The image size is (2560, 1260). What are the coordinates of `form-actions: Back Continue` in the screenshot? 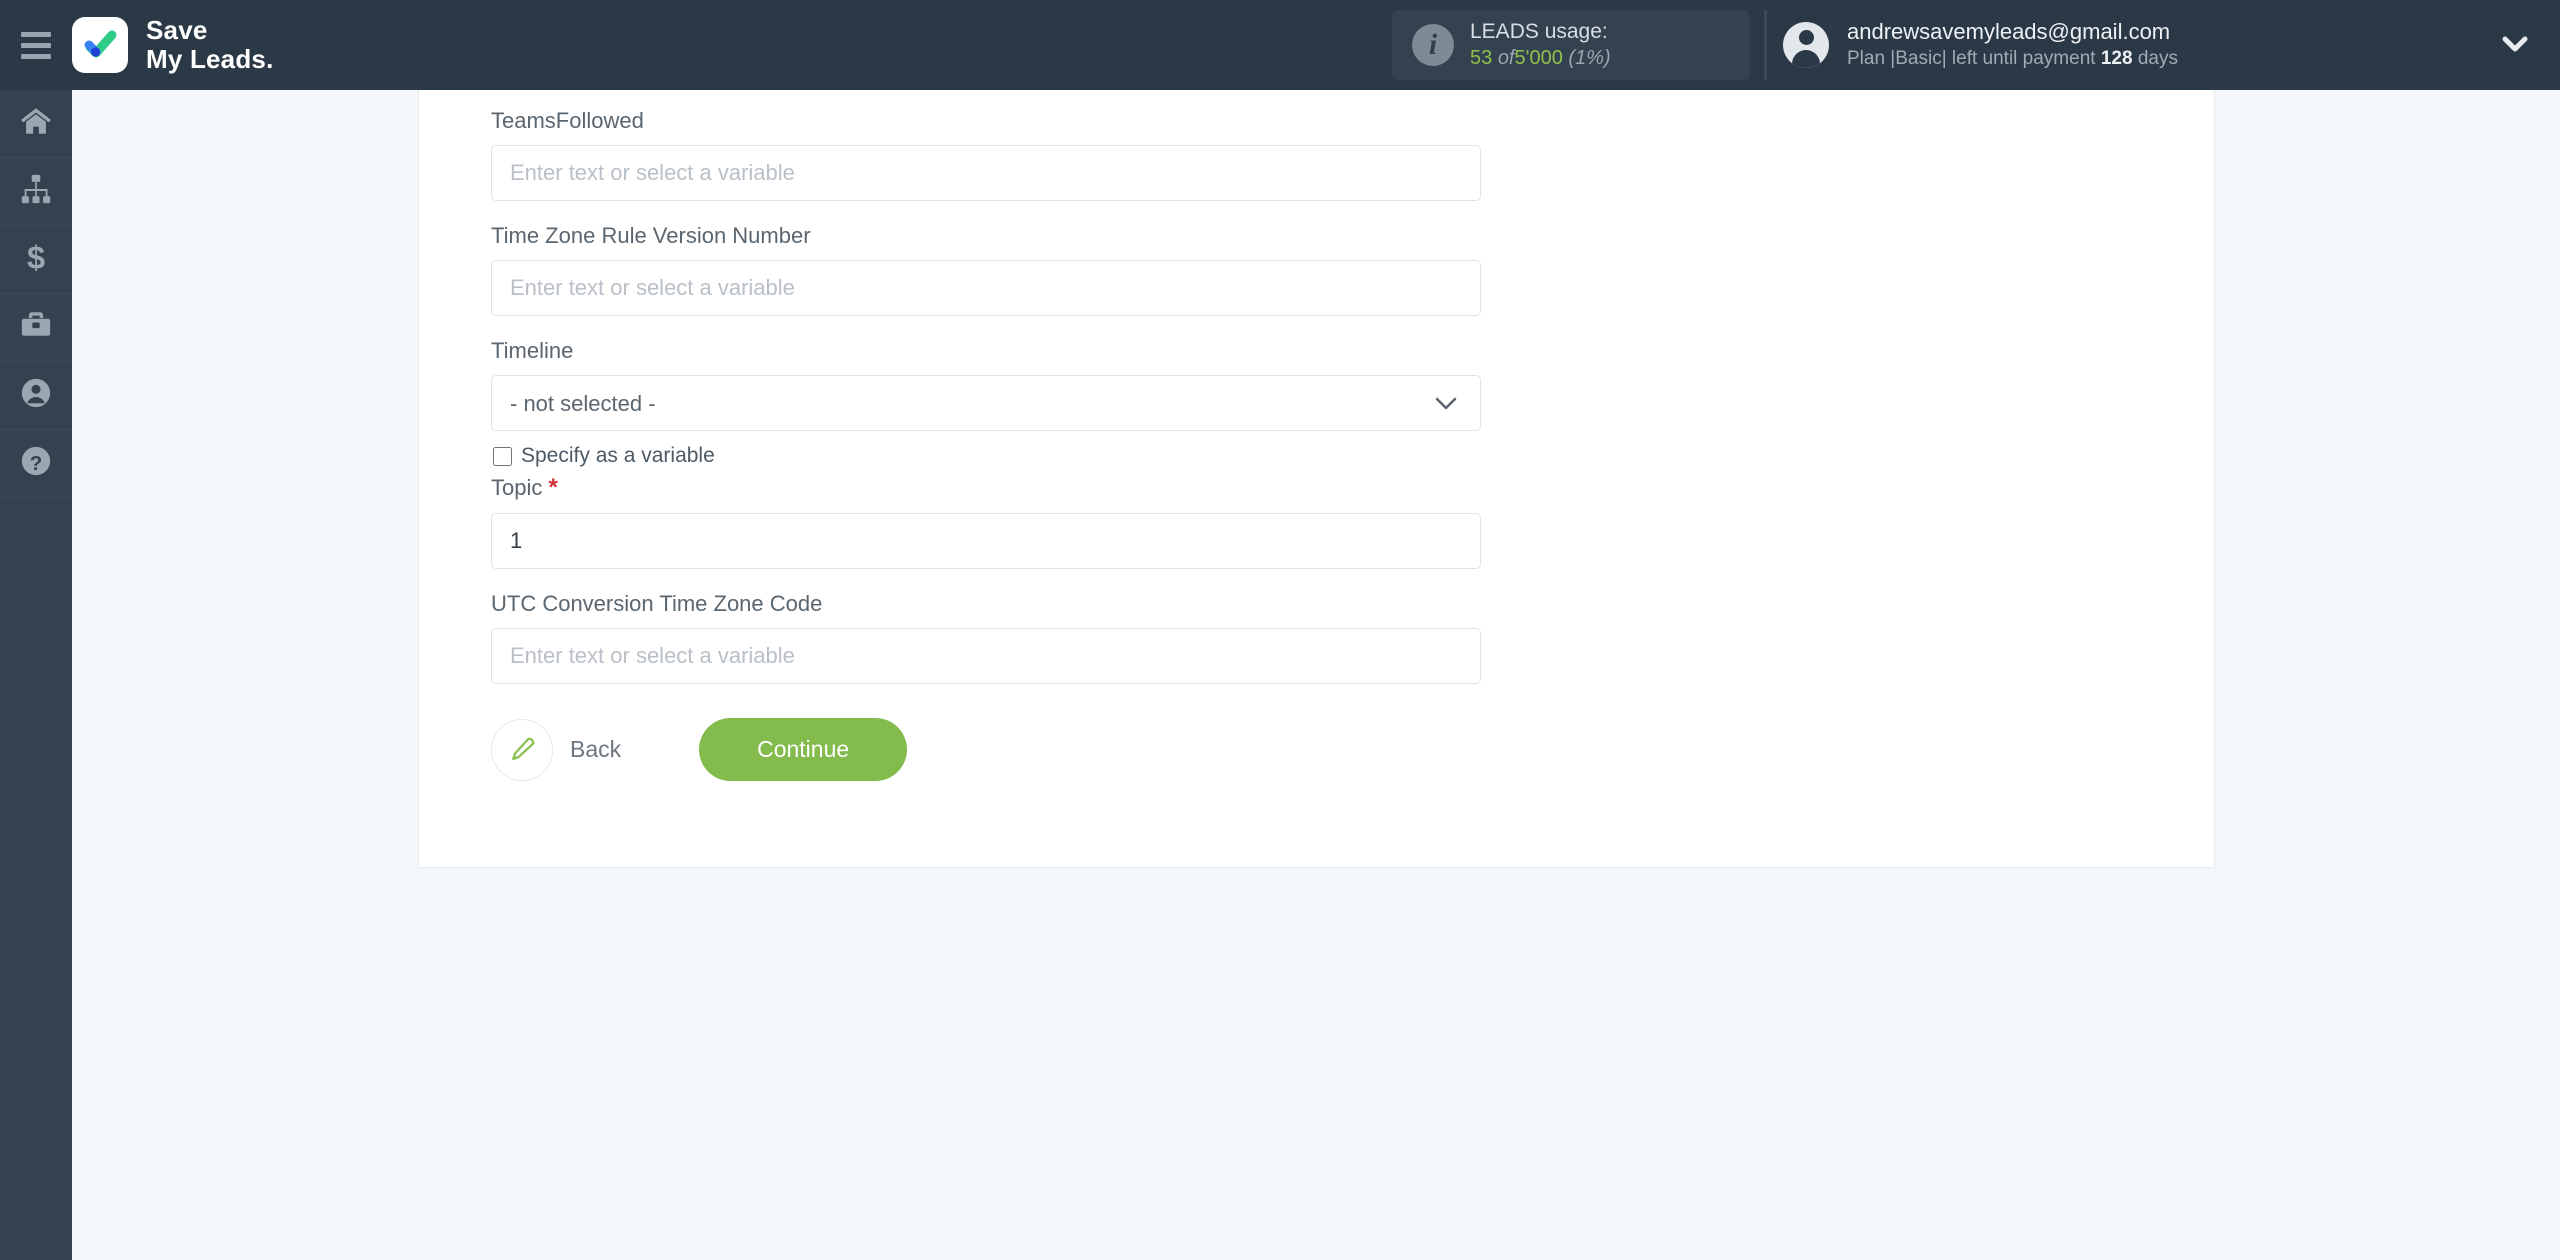 It's located at (1352, 749).